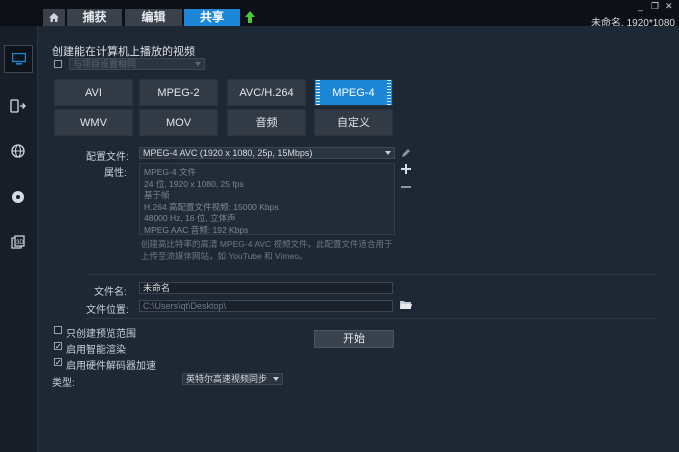  I want to click on hw-accel-checkbox: ✓, so click(58, 362).